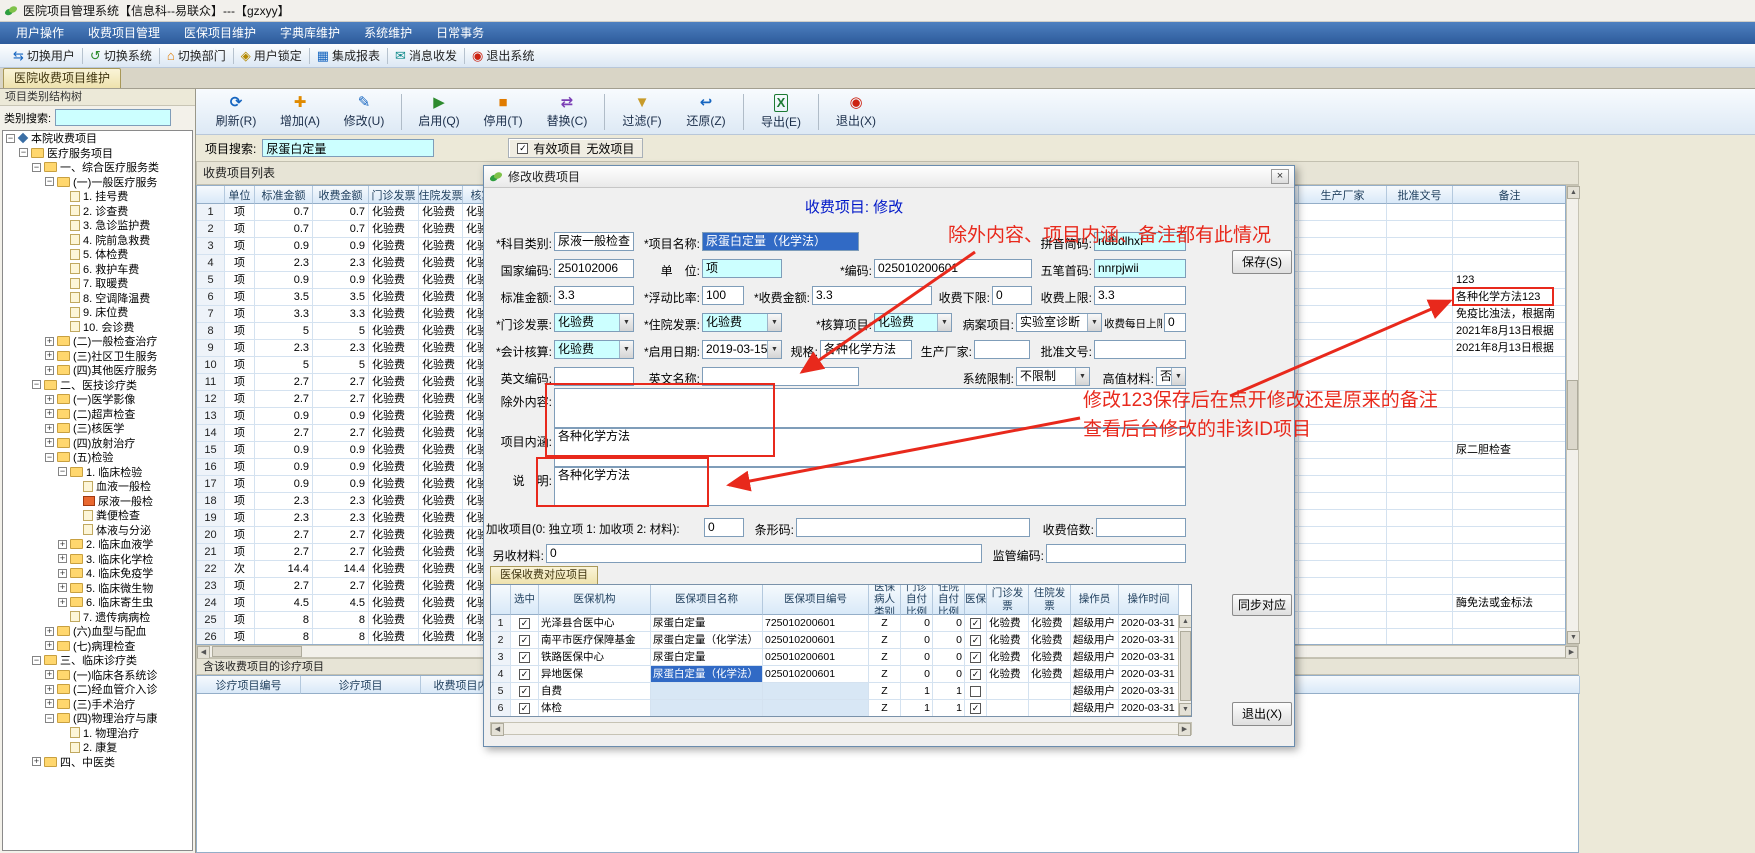 Image resolution: width=1755 pixels, height=853 pixels. I want to click on exit-system-button: ◉ 退出系统, so click(503, 55).